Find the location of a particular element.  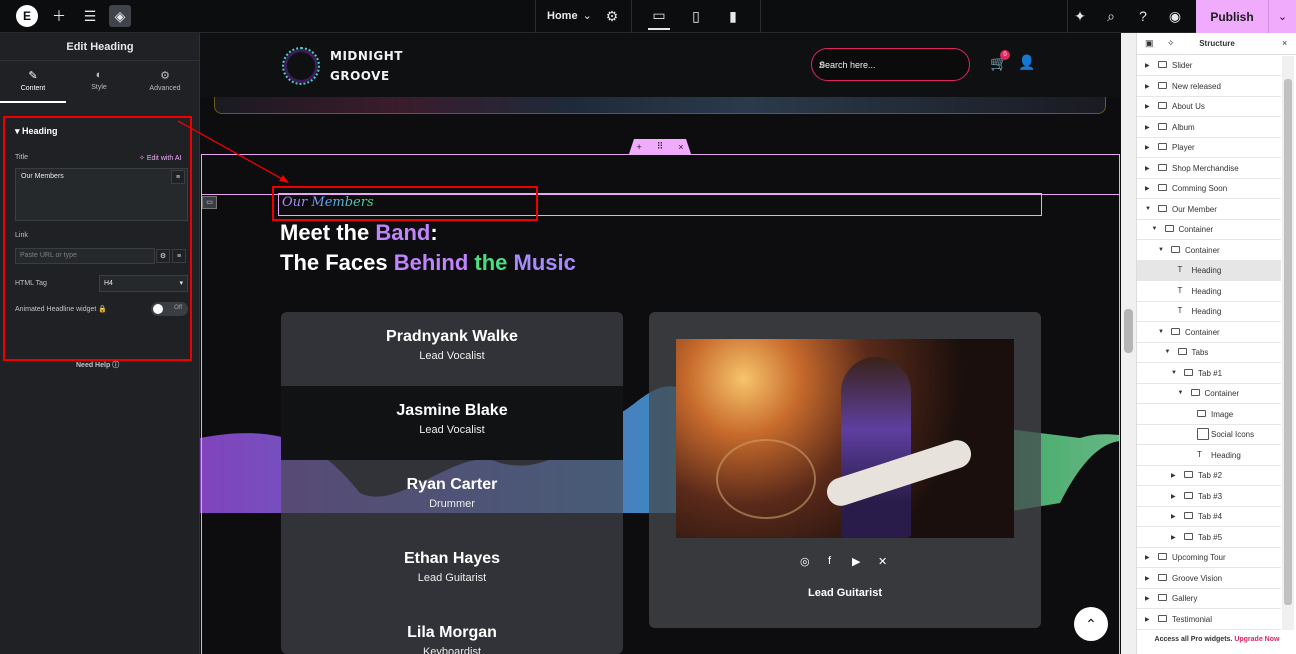

drag-handle-icon: ⠿ is located at coordinates (660, 146).